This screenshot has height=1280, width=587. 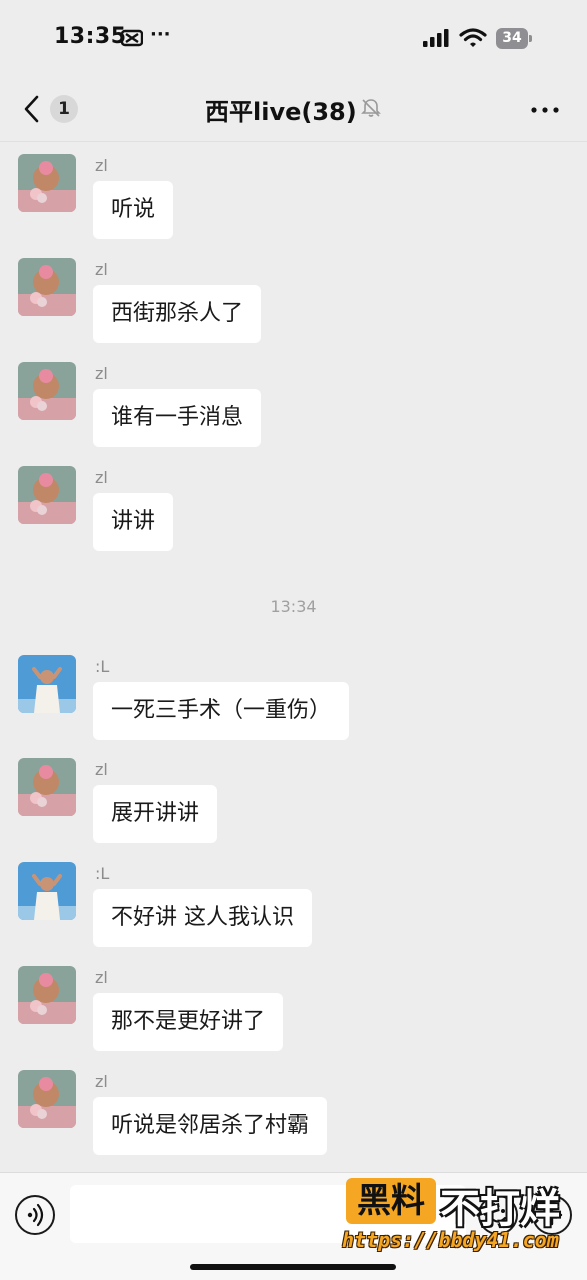 What do you see at coordinates (49, 109) in the screenshot?
I see `back-button: 1` at bounding box center [49, 109].